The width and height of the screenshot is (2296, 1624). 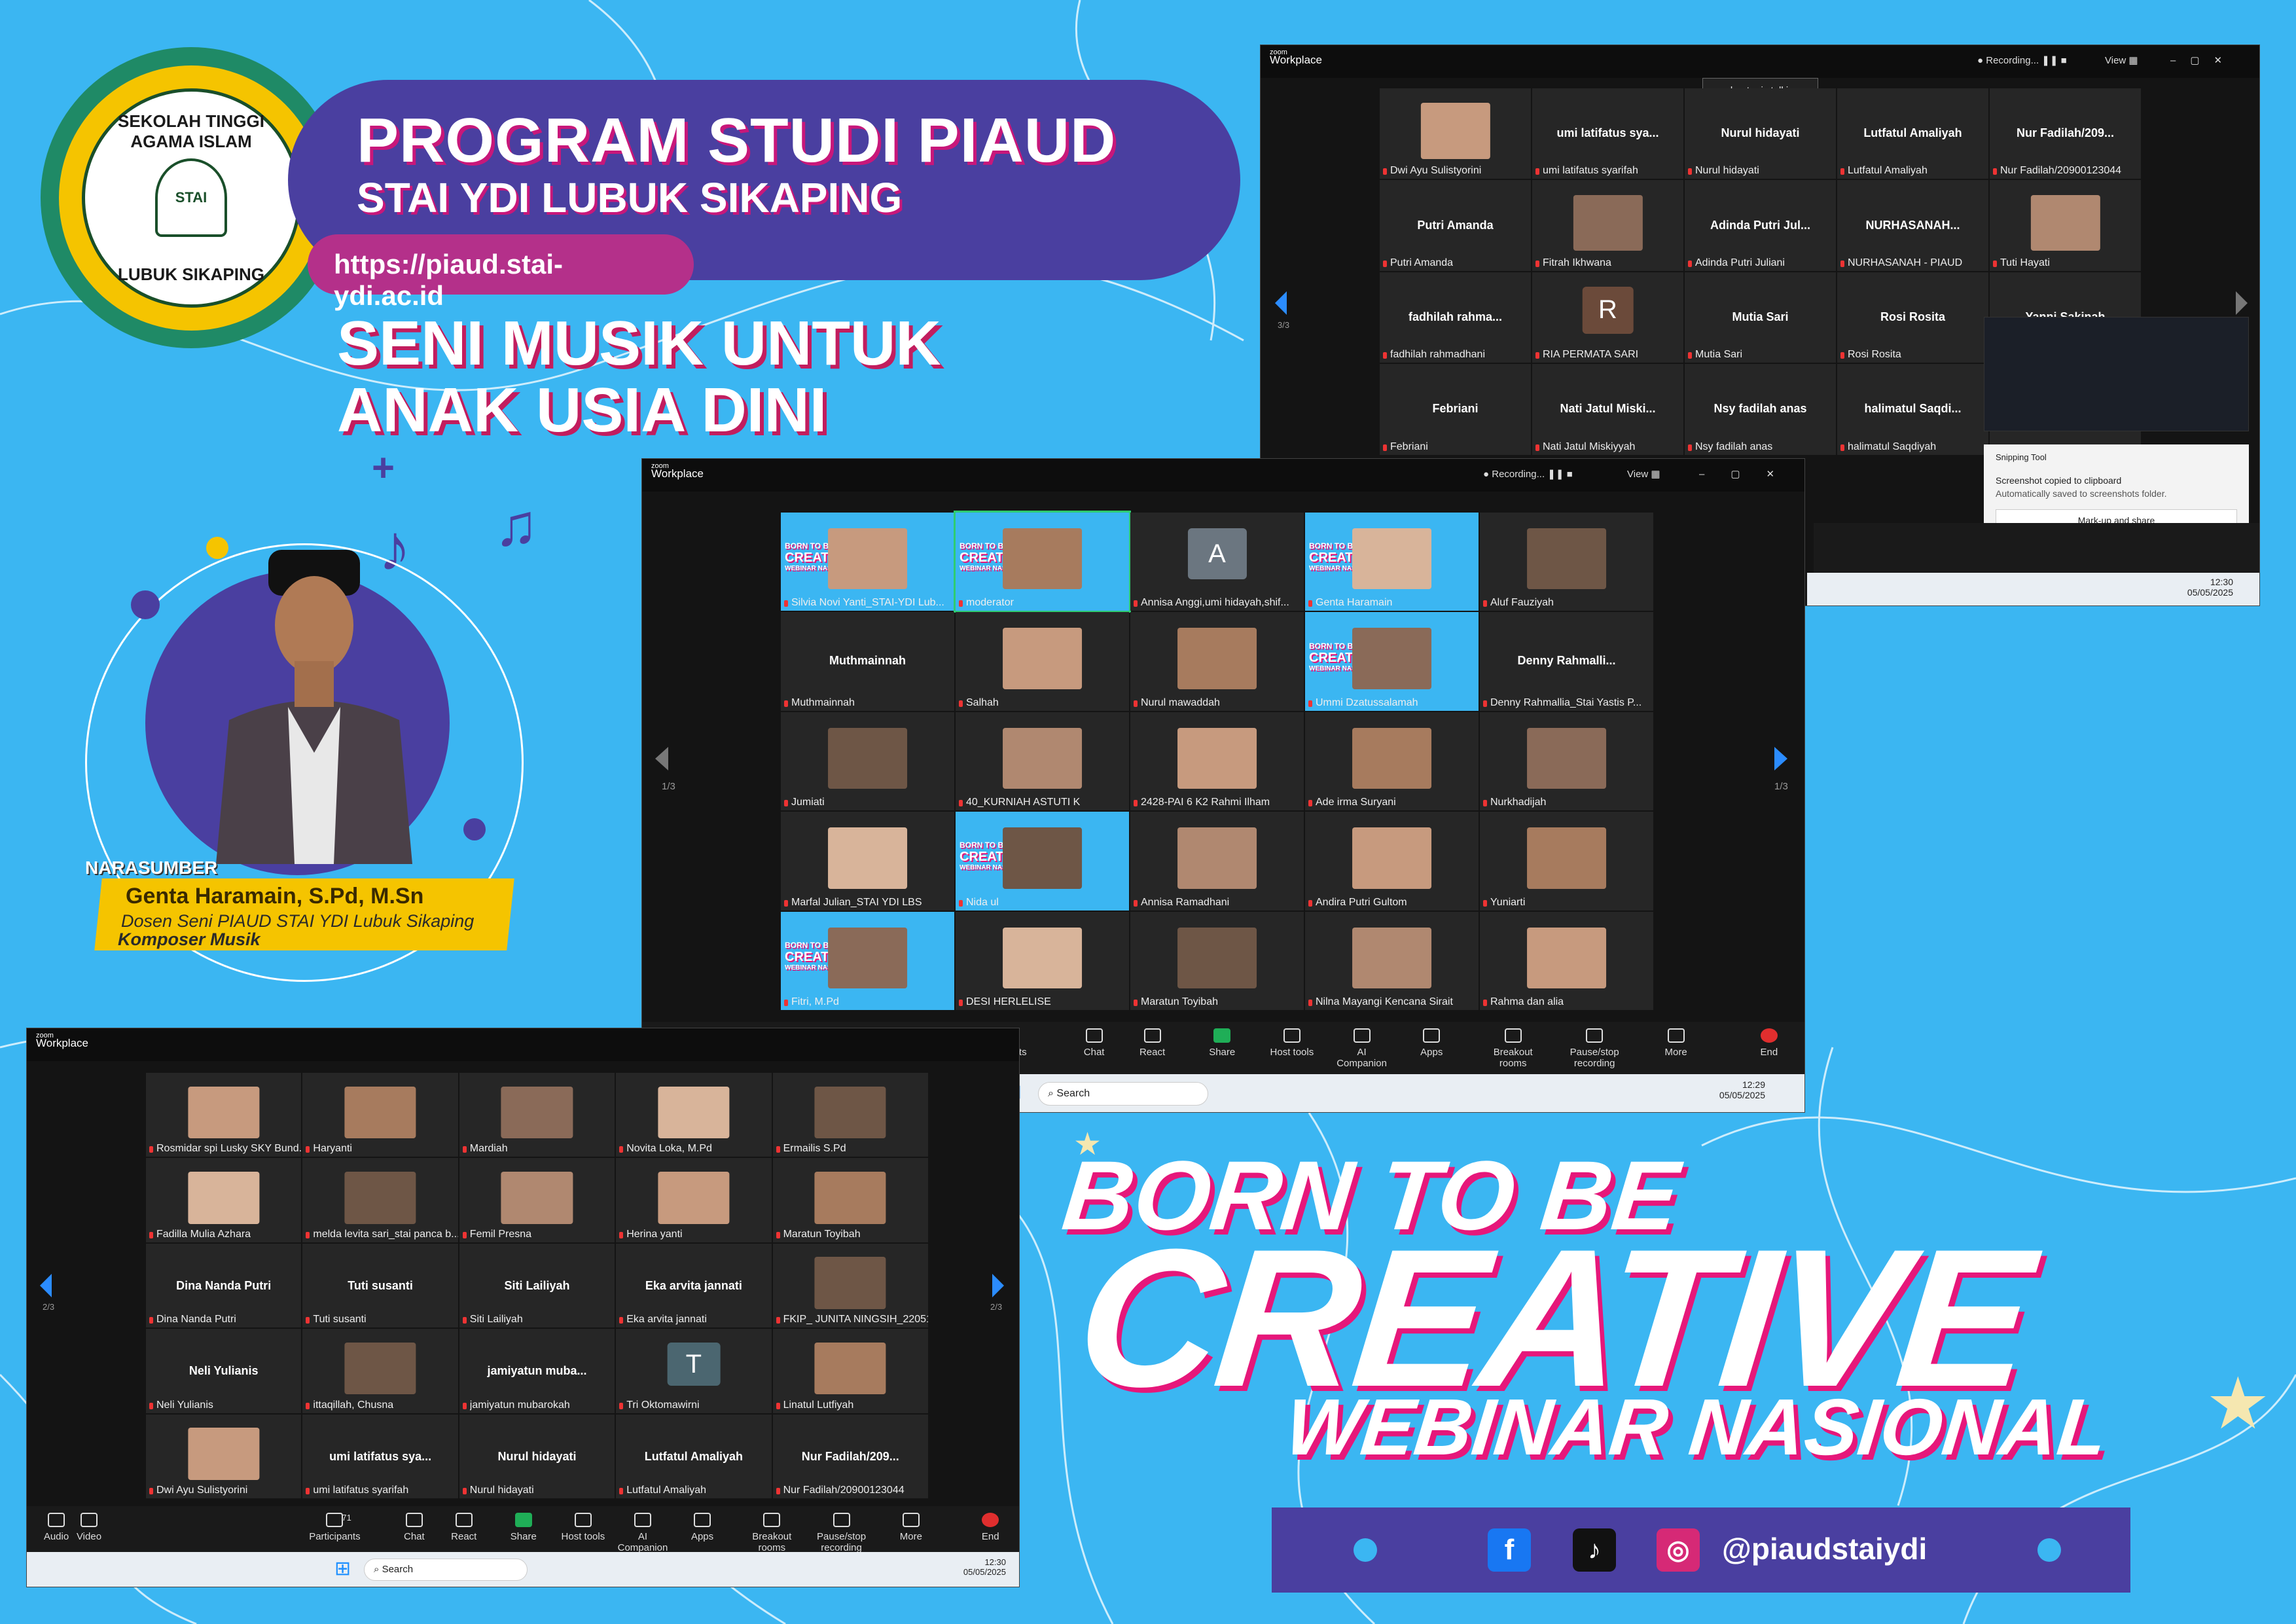 I want to click on participant-tile: Novita Loka, M.Pd, so click(x=694, y=1115).